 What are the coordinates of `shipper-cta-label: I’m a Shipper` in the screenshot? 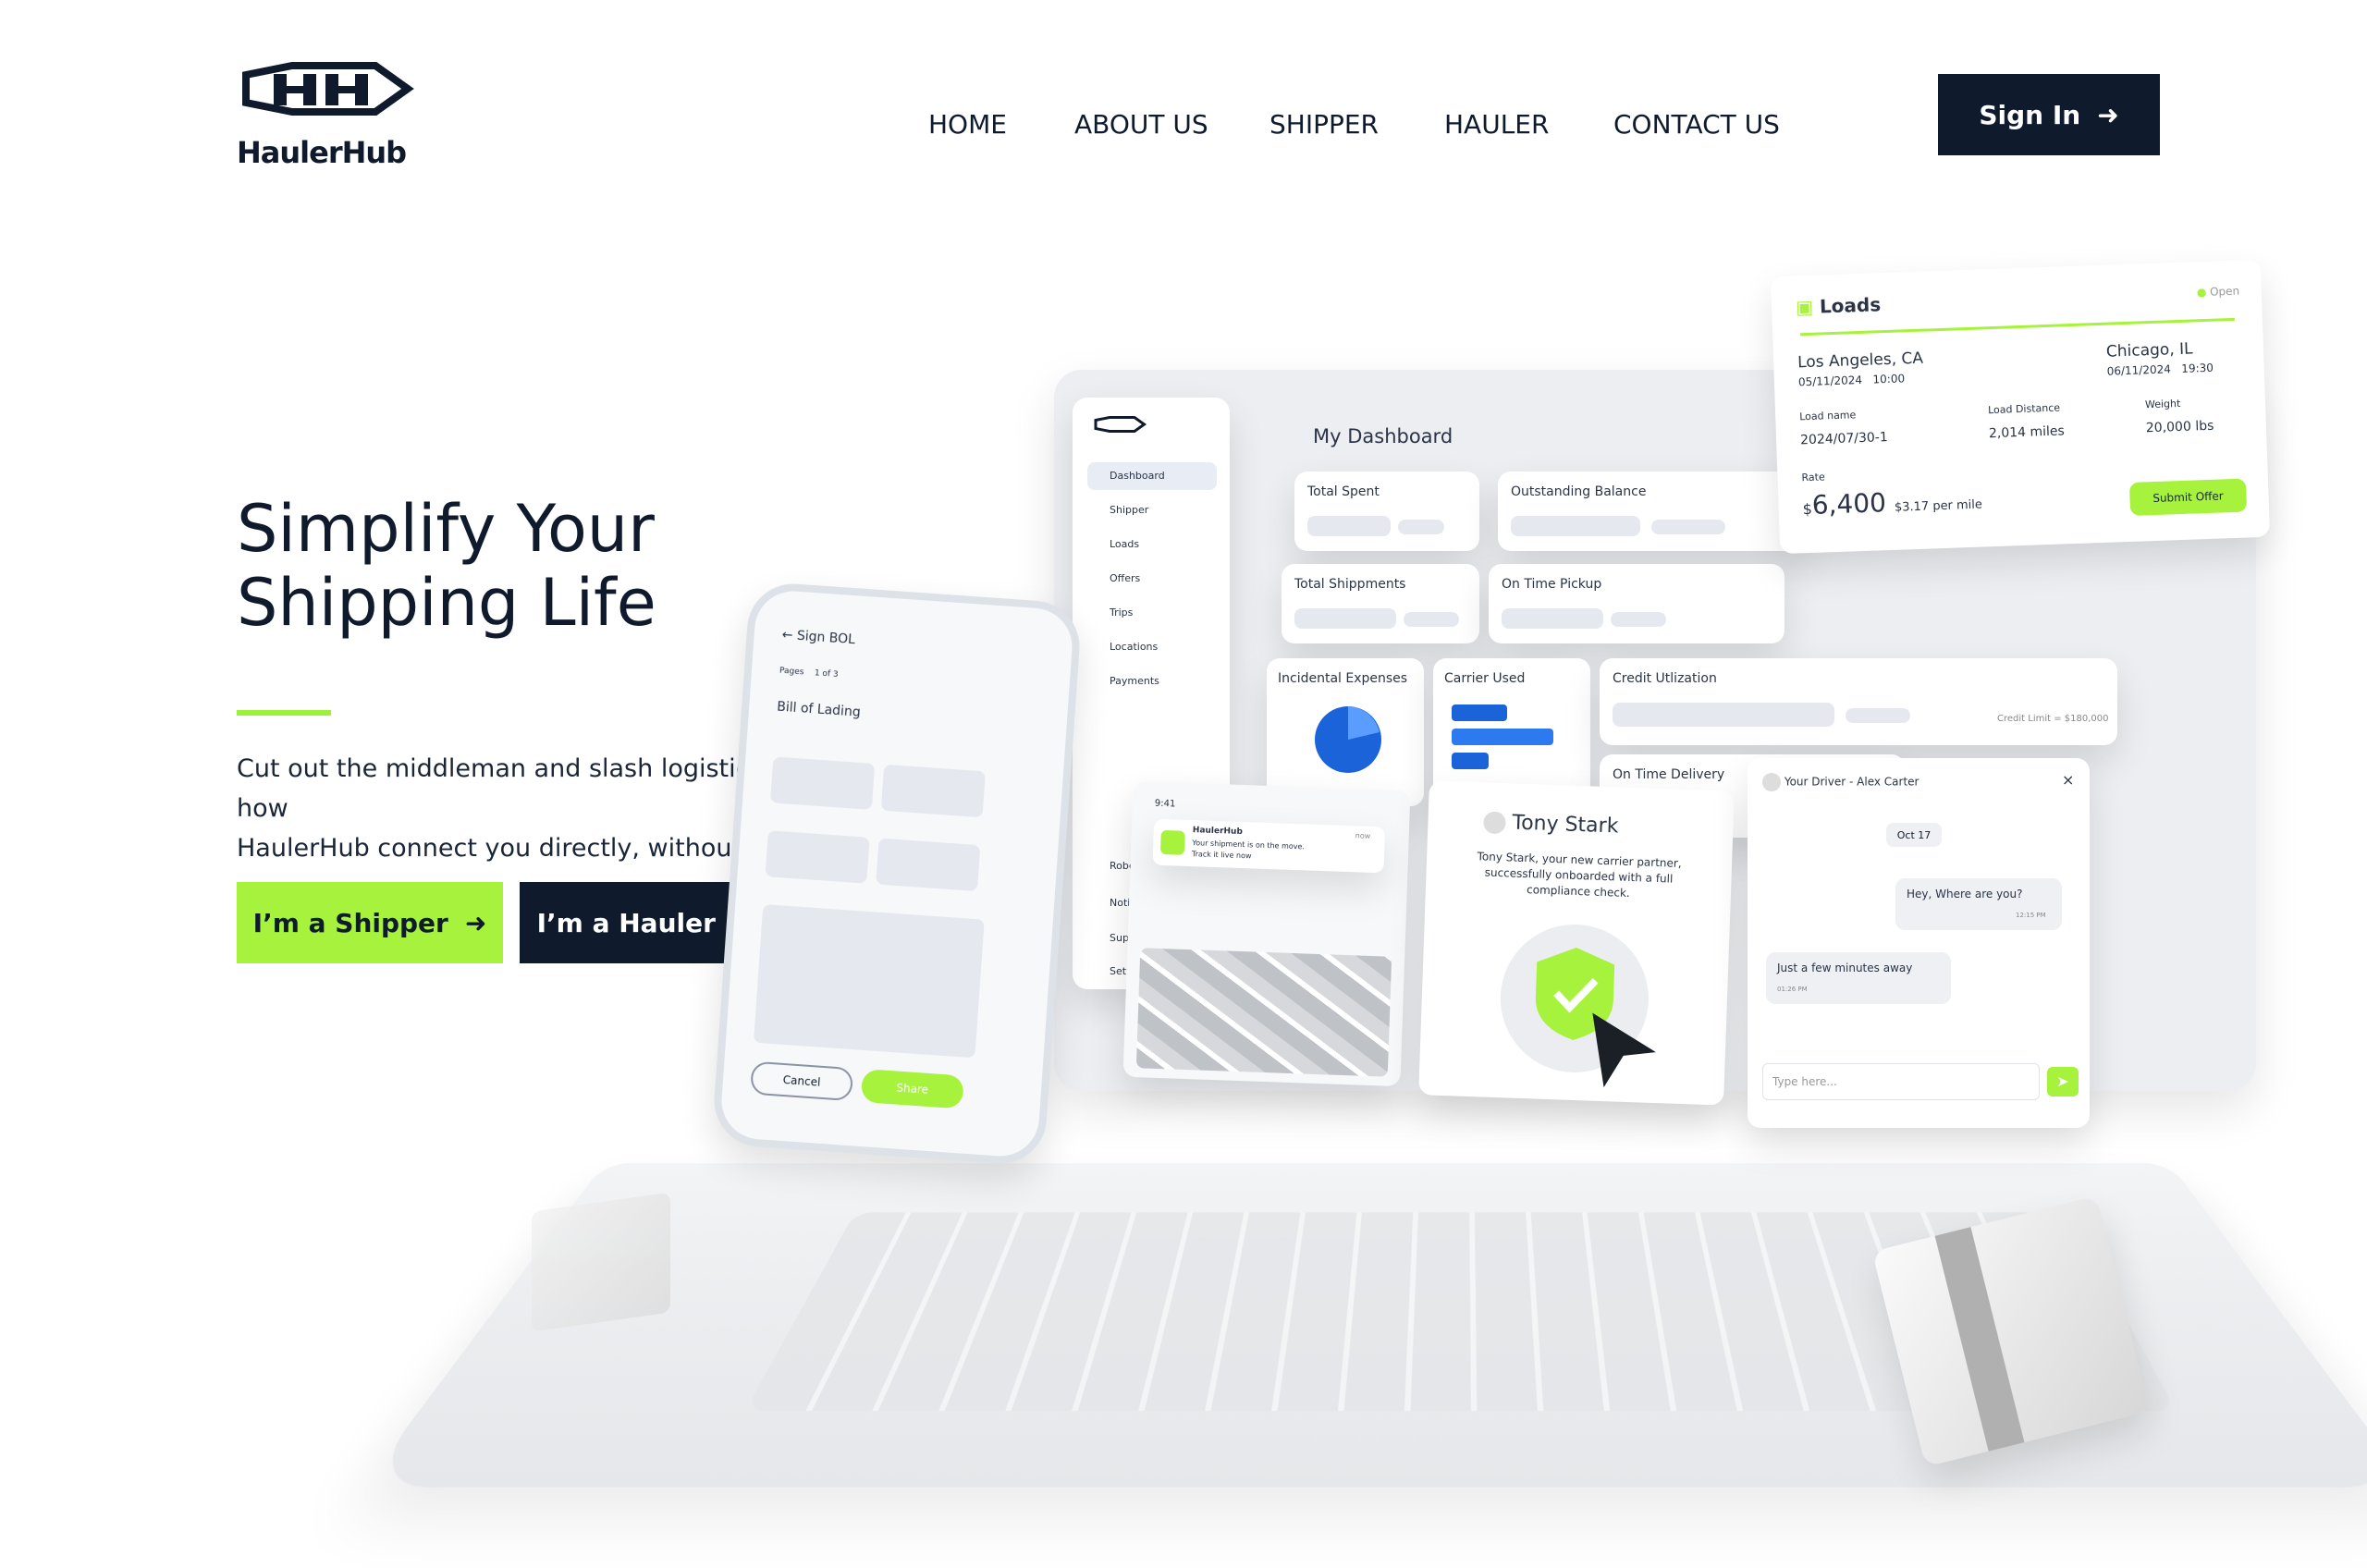 It's located at (350, 923).